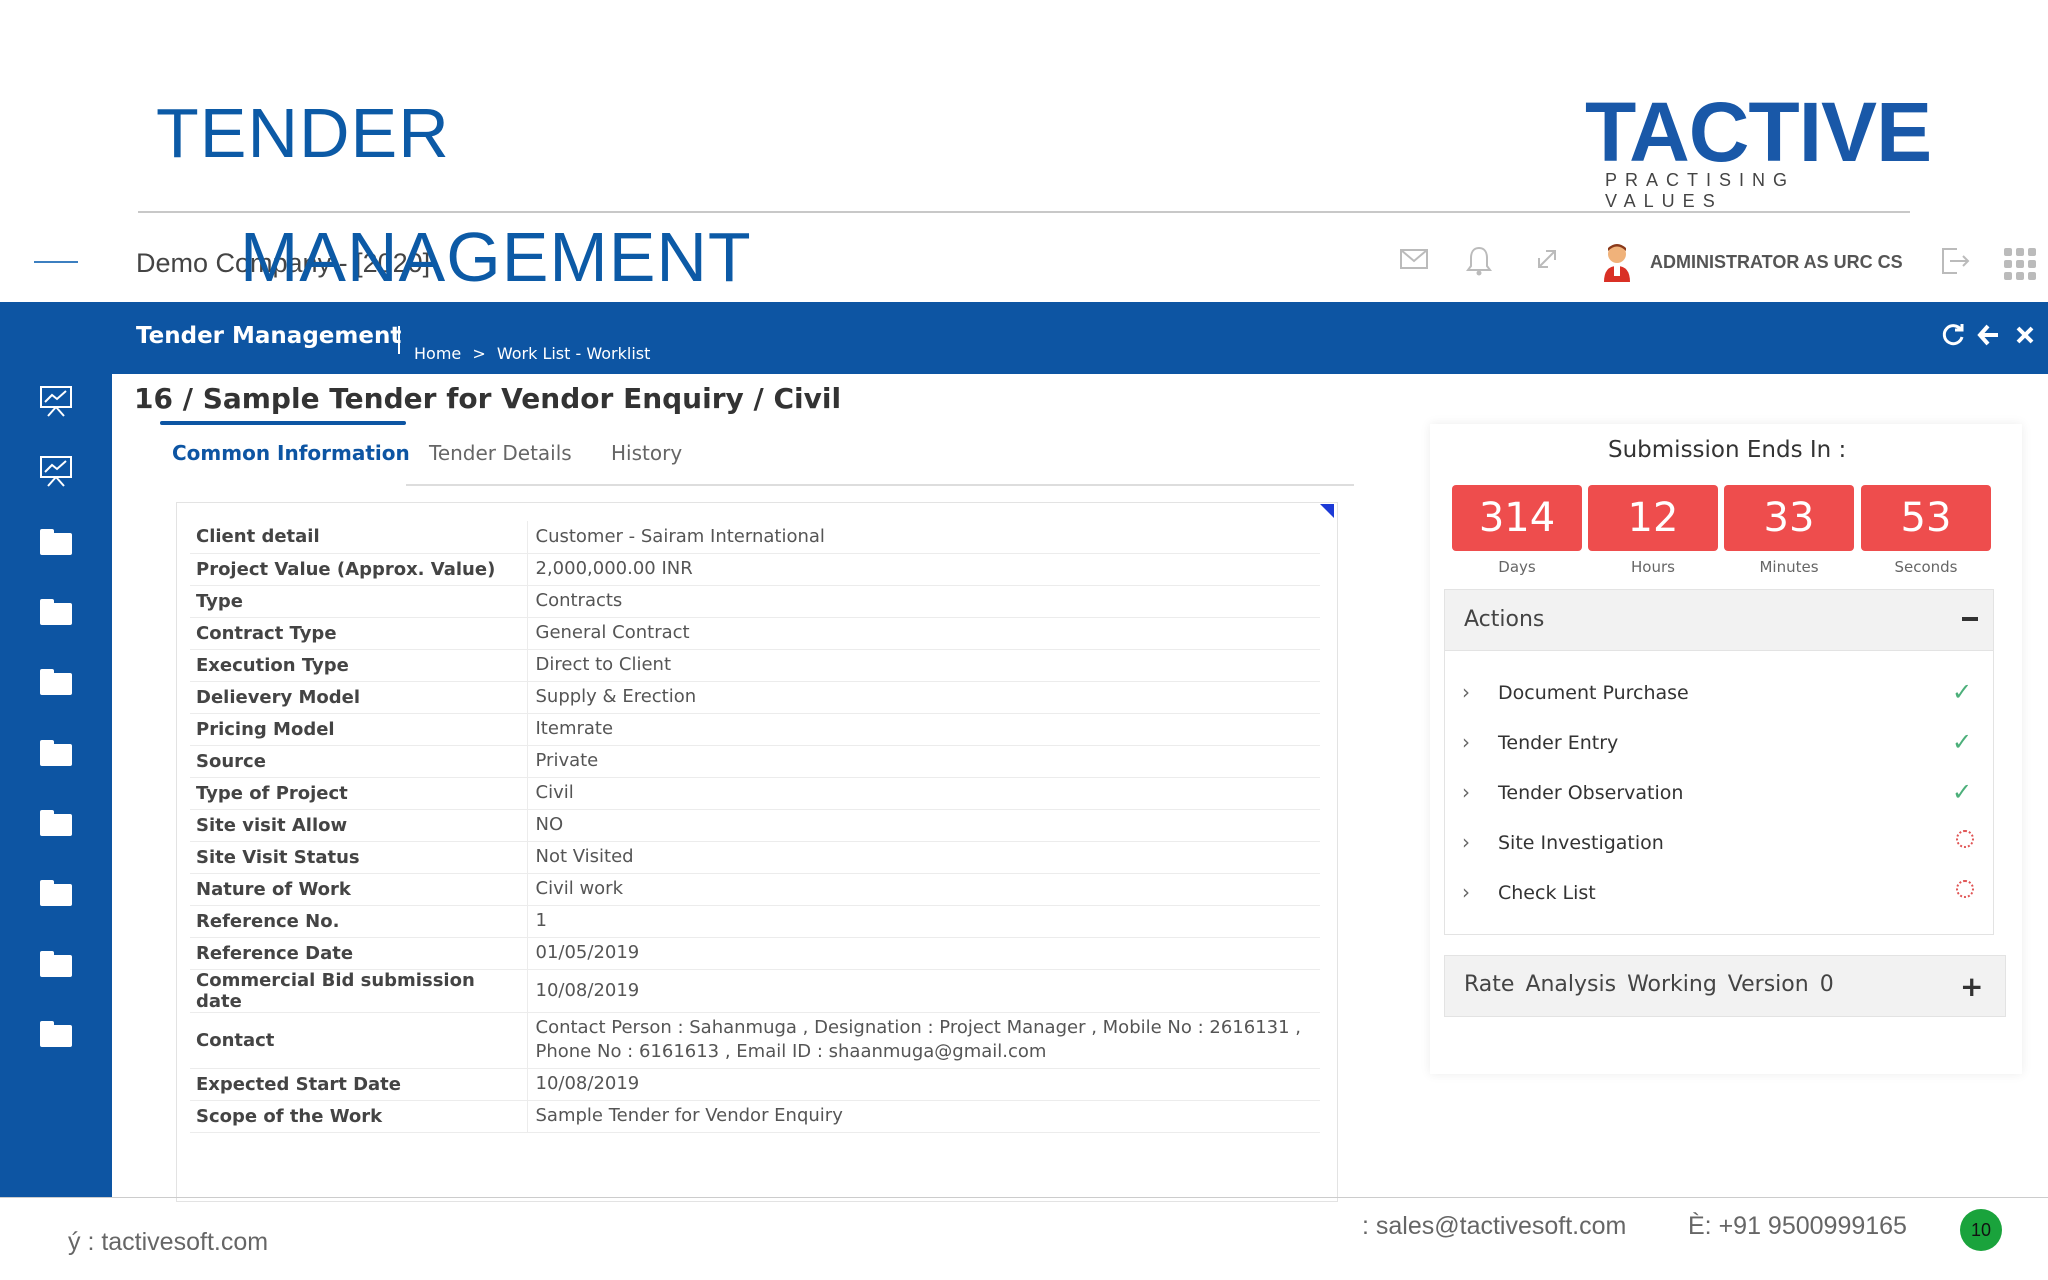 This screenshot has height=1280, width=2048. I want to click on action-label: Tender Entry, so click(1558, 743).